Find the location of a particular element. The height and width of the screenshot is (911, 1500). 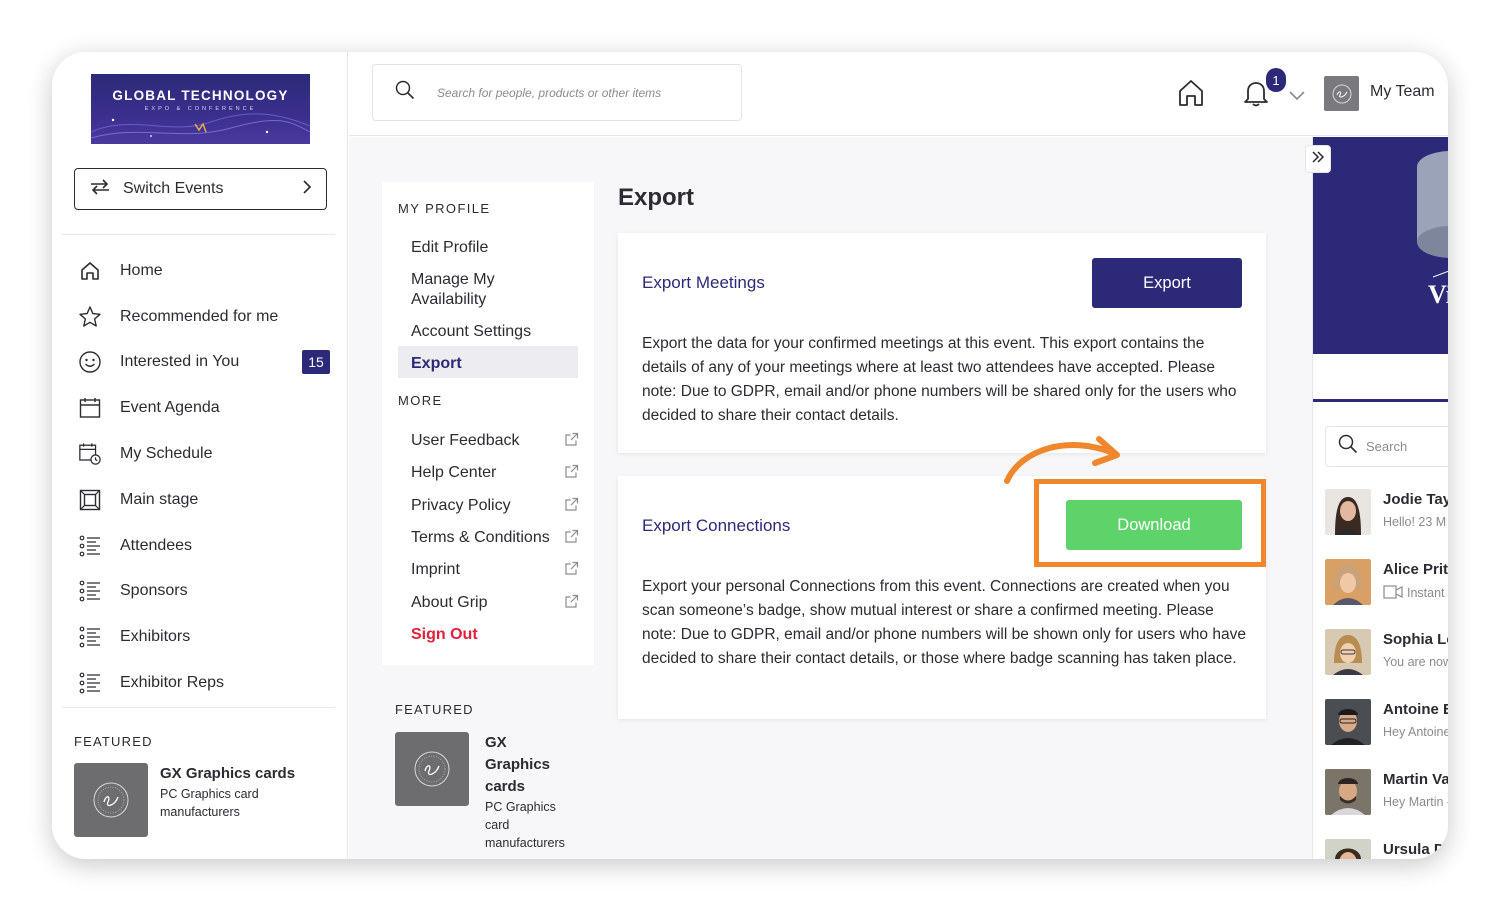

chevron-right-icon is located at coordinates (307, 189).